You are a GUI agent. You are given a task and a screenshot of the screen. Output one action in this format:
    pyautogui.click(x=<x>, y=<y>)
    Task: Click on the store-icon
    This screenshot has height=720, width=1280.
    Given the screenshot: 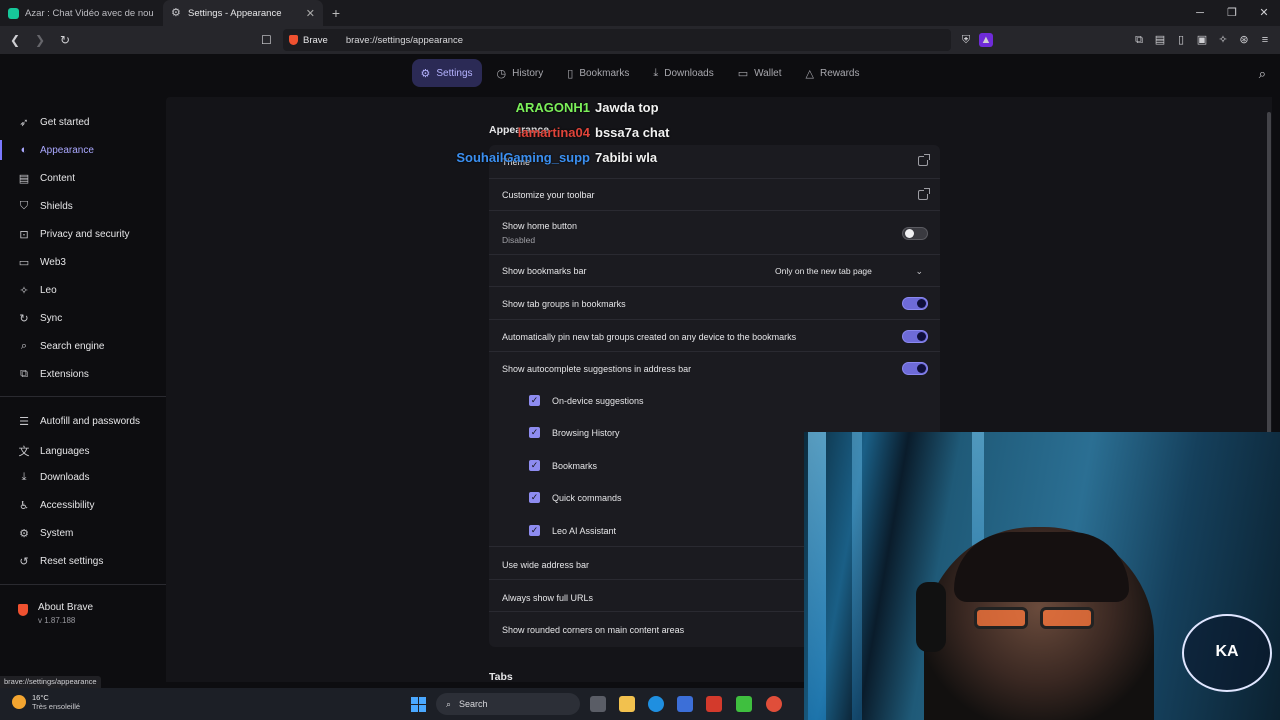 What is the action you would take?
    pyautogui.click(x=685, y=704)
    